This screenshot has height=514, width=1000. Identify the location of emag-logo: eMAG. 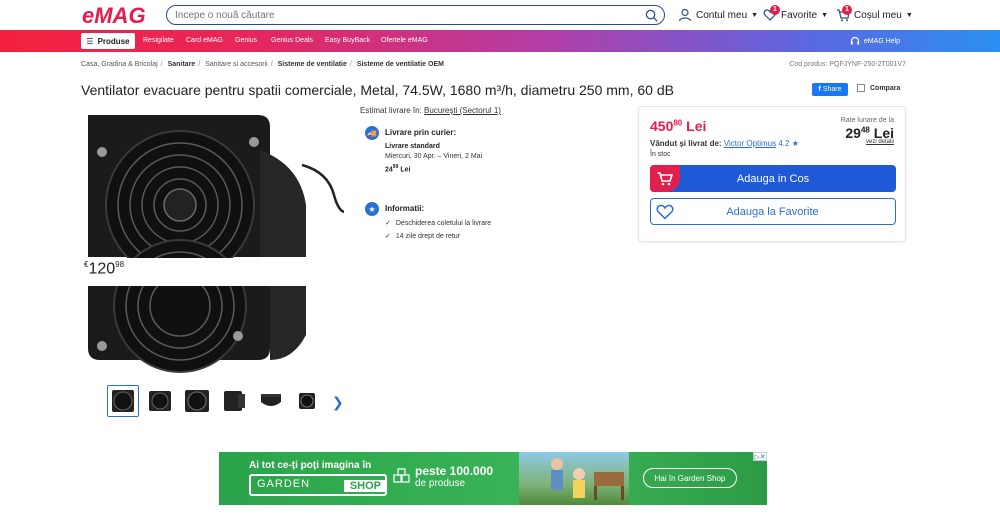
(119, 15).